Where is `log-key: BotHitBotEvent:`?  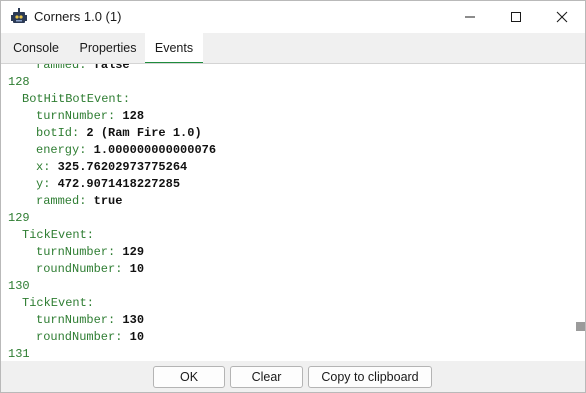 log-key: BotHitBotEvent: is located at coordinates (76, 99).